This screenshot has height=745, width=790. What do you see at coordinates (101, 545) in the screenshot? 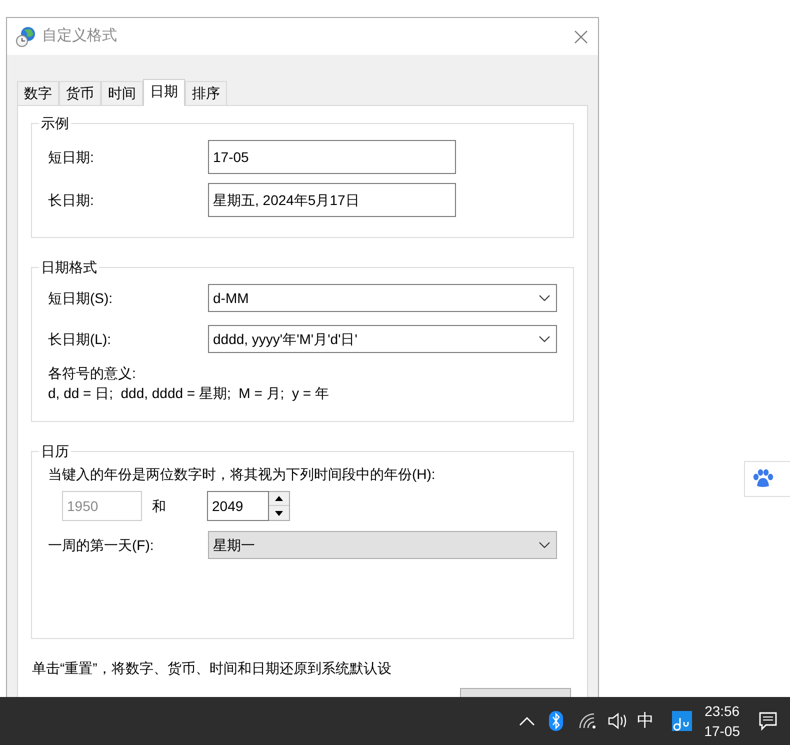
I see `field-label: 一周的第一天(F):` at bounding box center [101, 545].